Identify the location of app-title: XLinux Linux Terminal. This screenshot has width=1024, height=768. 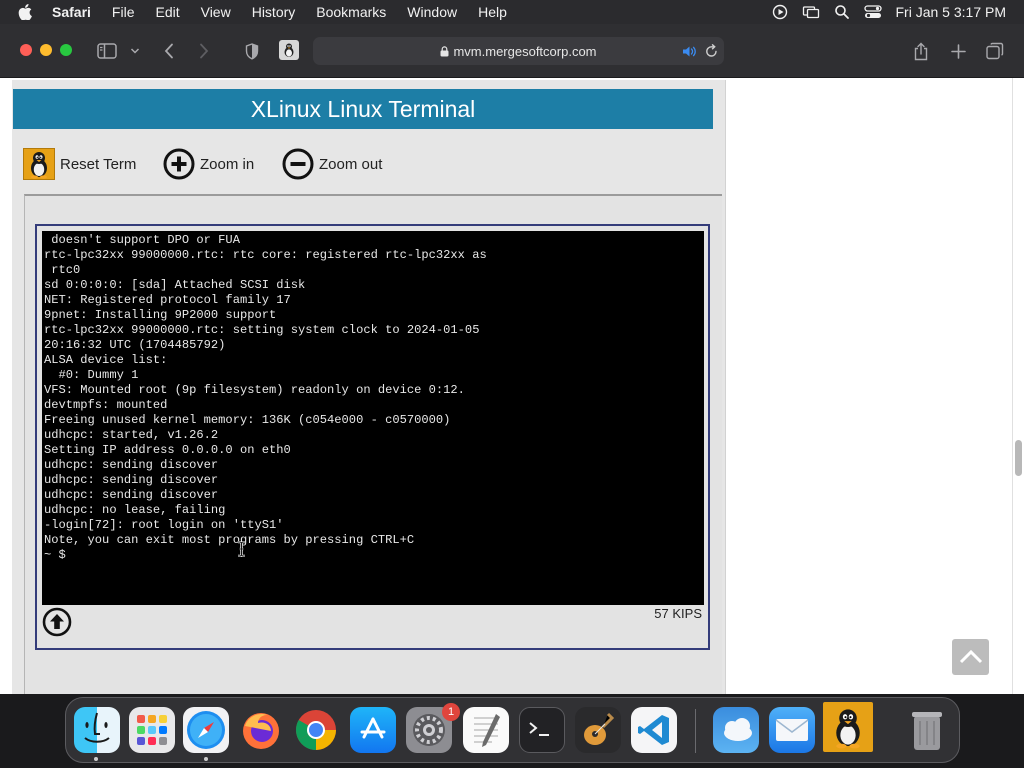
(363, 108).